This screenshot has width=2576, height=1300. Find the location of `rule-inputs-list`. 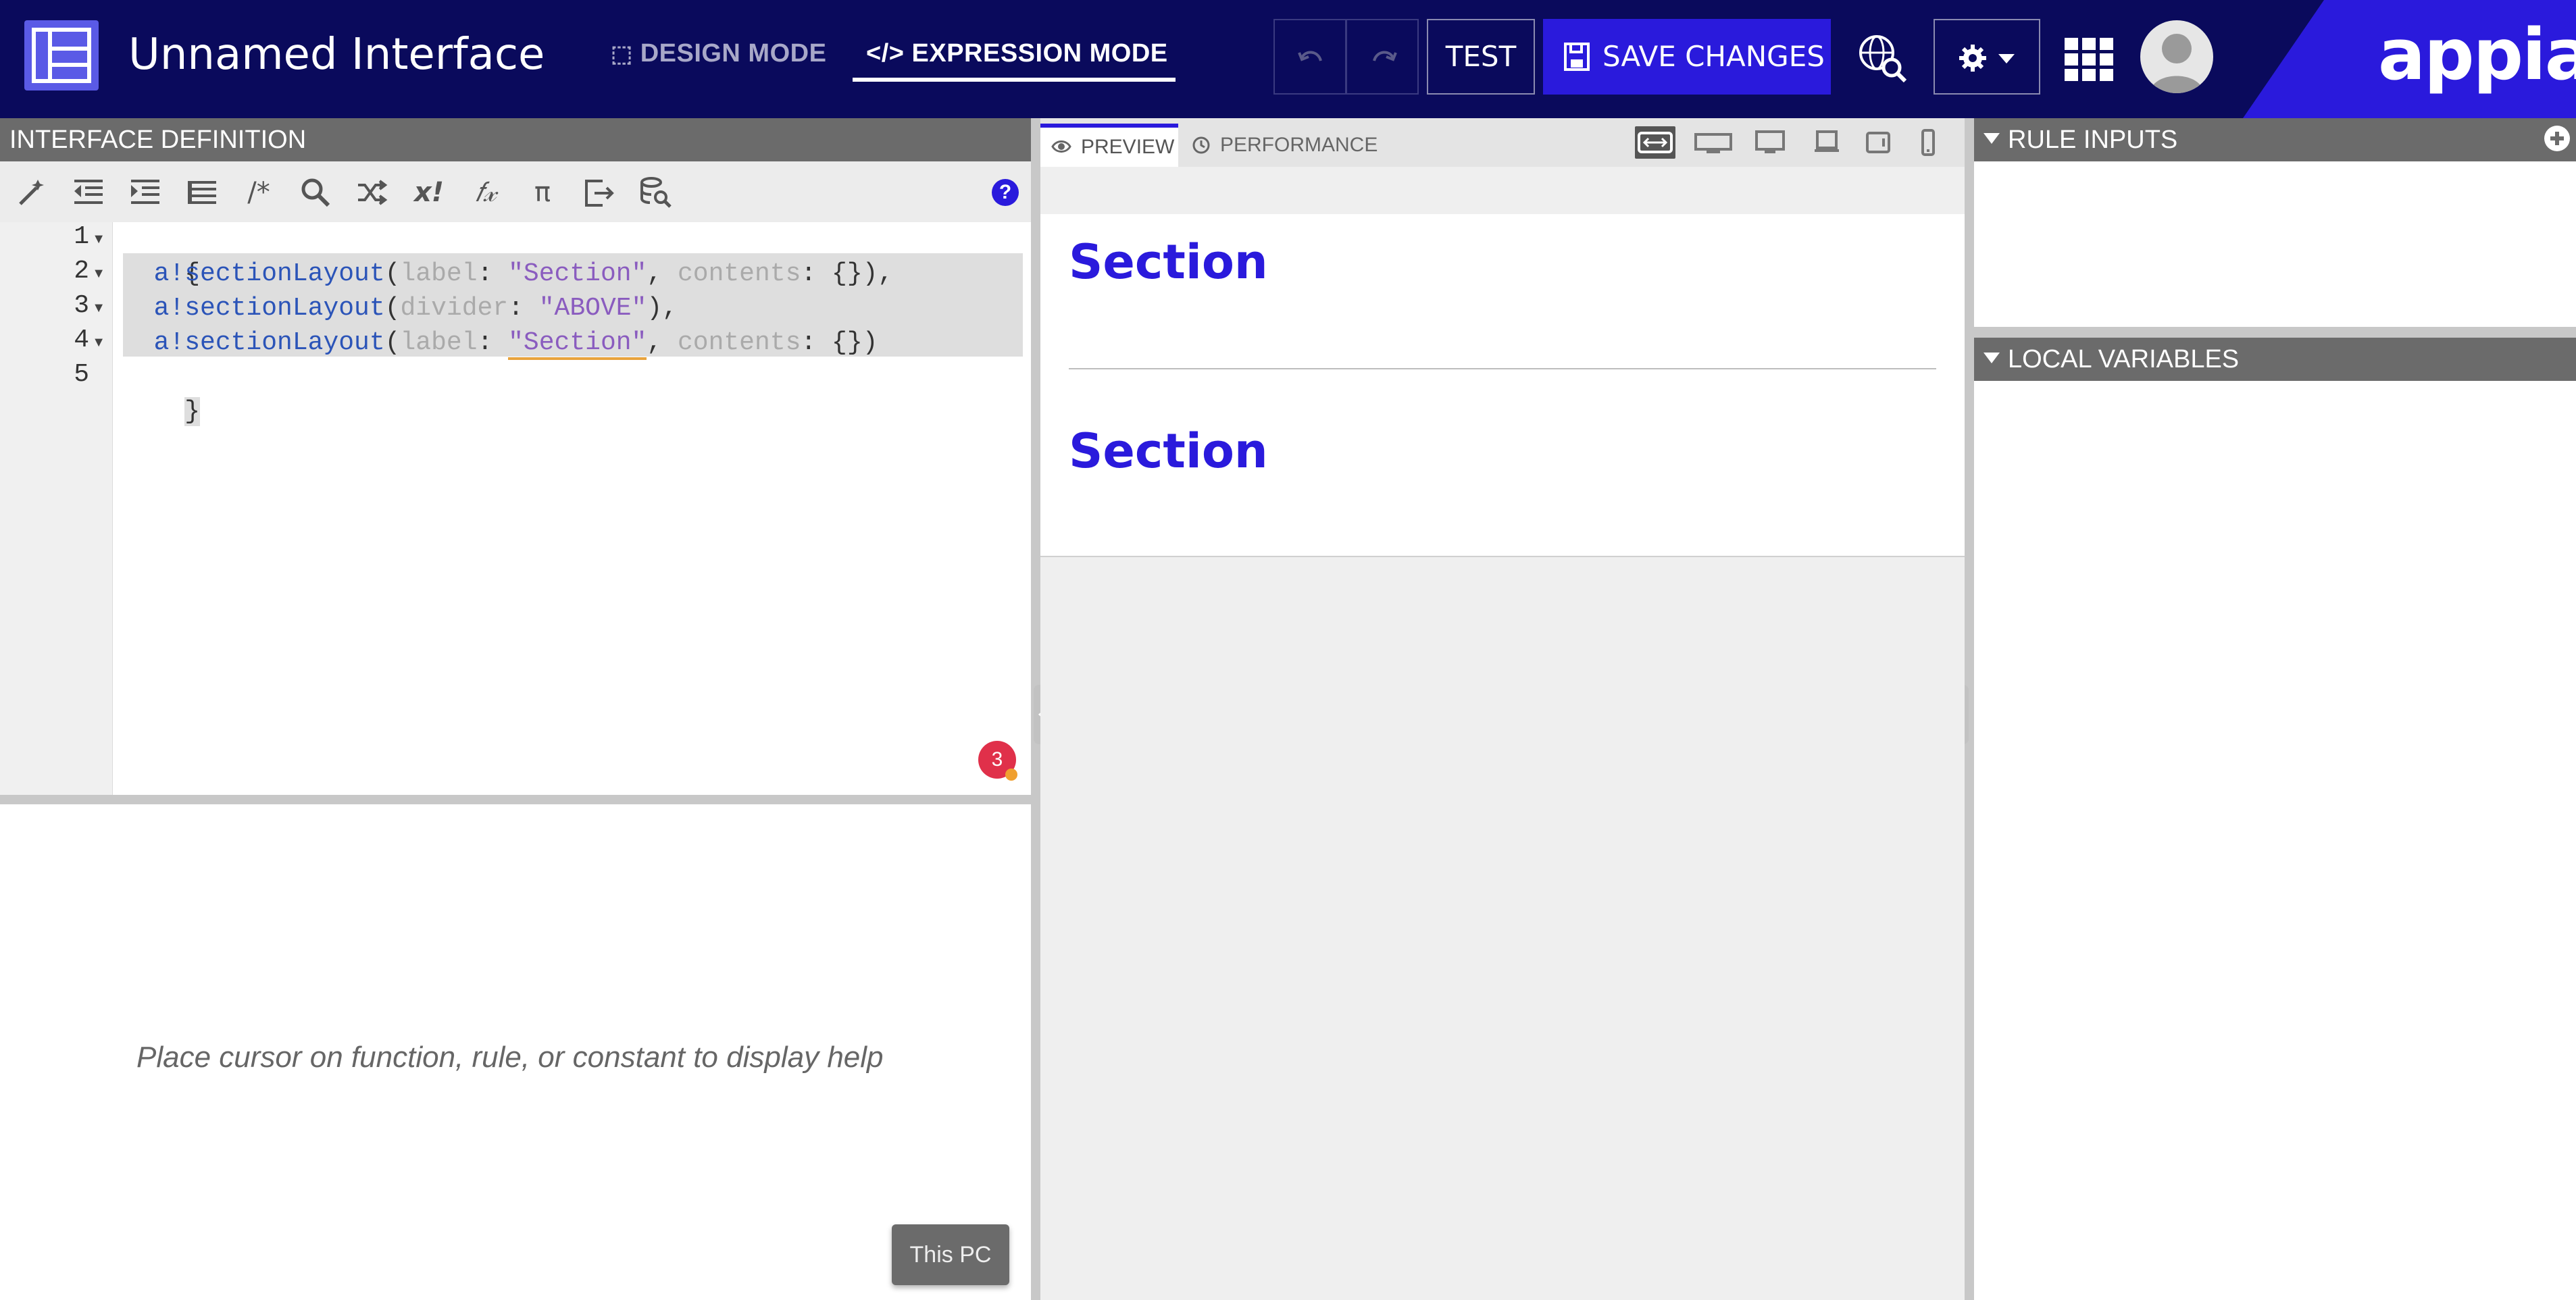

rule-inputs-list is located at coordinates (2275, 244).